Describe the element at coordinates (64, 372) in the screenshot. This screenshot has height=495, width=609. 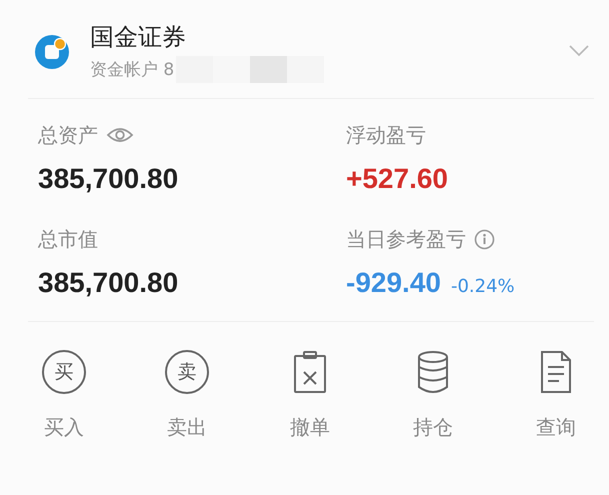
I see `circle-glyph-icon: 买` at that location.